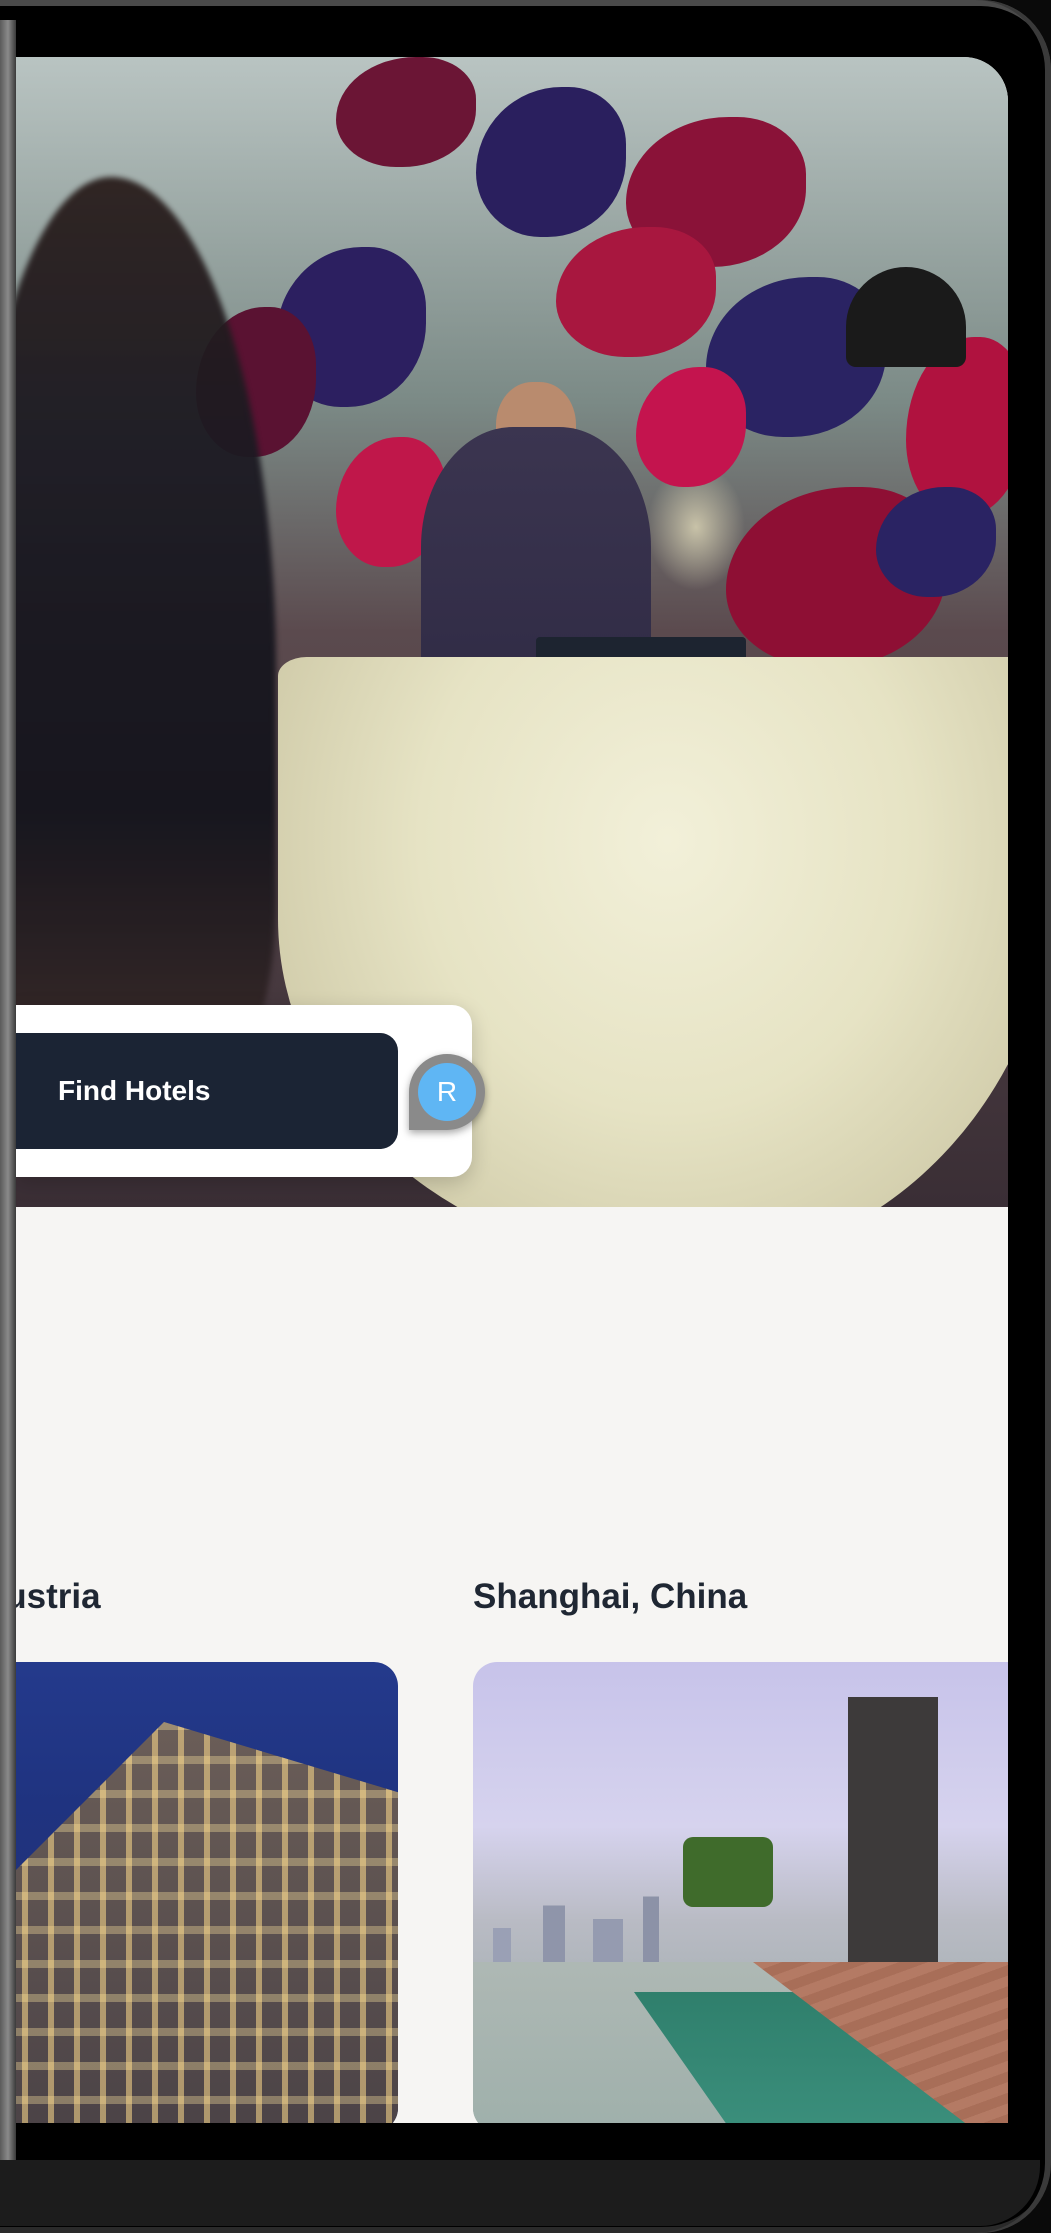  What do you see at coordinates (207, 1922) in the screenshot?
I see `hotel-building-image` at bounding box center [207, 1922].